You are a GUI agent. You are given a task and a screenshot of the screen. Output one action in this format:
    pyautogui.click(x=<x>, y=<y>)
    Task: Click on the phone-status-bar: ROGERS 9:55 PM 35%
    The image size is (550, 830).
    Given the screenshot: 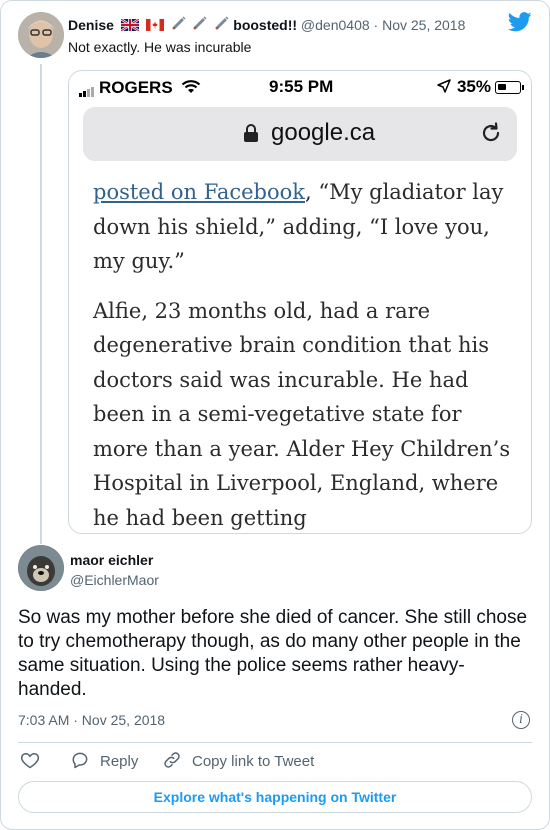 What is the action you would take?
    pyautogui.click(x=300, y=87)
    